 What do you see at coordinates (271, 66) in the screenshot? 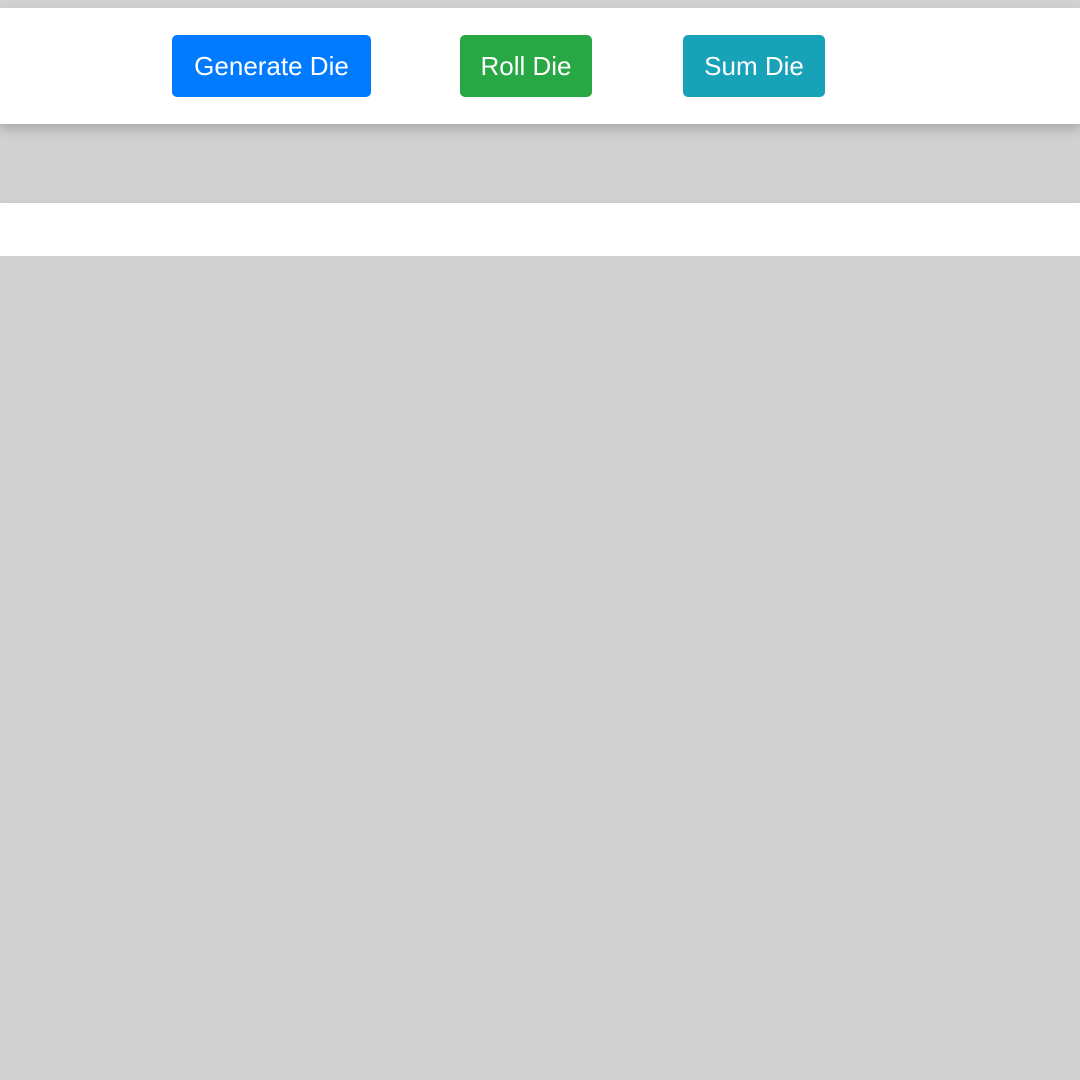
I see `generate-die-button: Generate Die` at bounding box center [271, 66].